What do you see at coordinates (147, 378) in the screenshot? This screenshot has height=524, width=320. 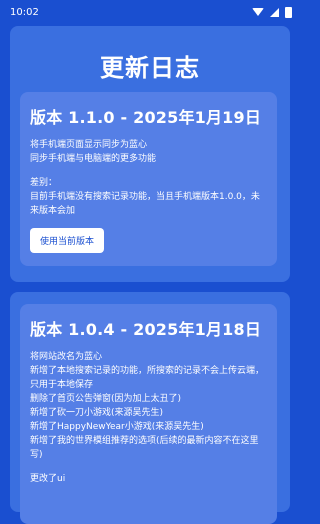 I see `change-line: 新增了本地搜索记录的功能，所搜索的记录不会上传云端，只用于本地保存` at bounding box center [147, 378].